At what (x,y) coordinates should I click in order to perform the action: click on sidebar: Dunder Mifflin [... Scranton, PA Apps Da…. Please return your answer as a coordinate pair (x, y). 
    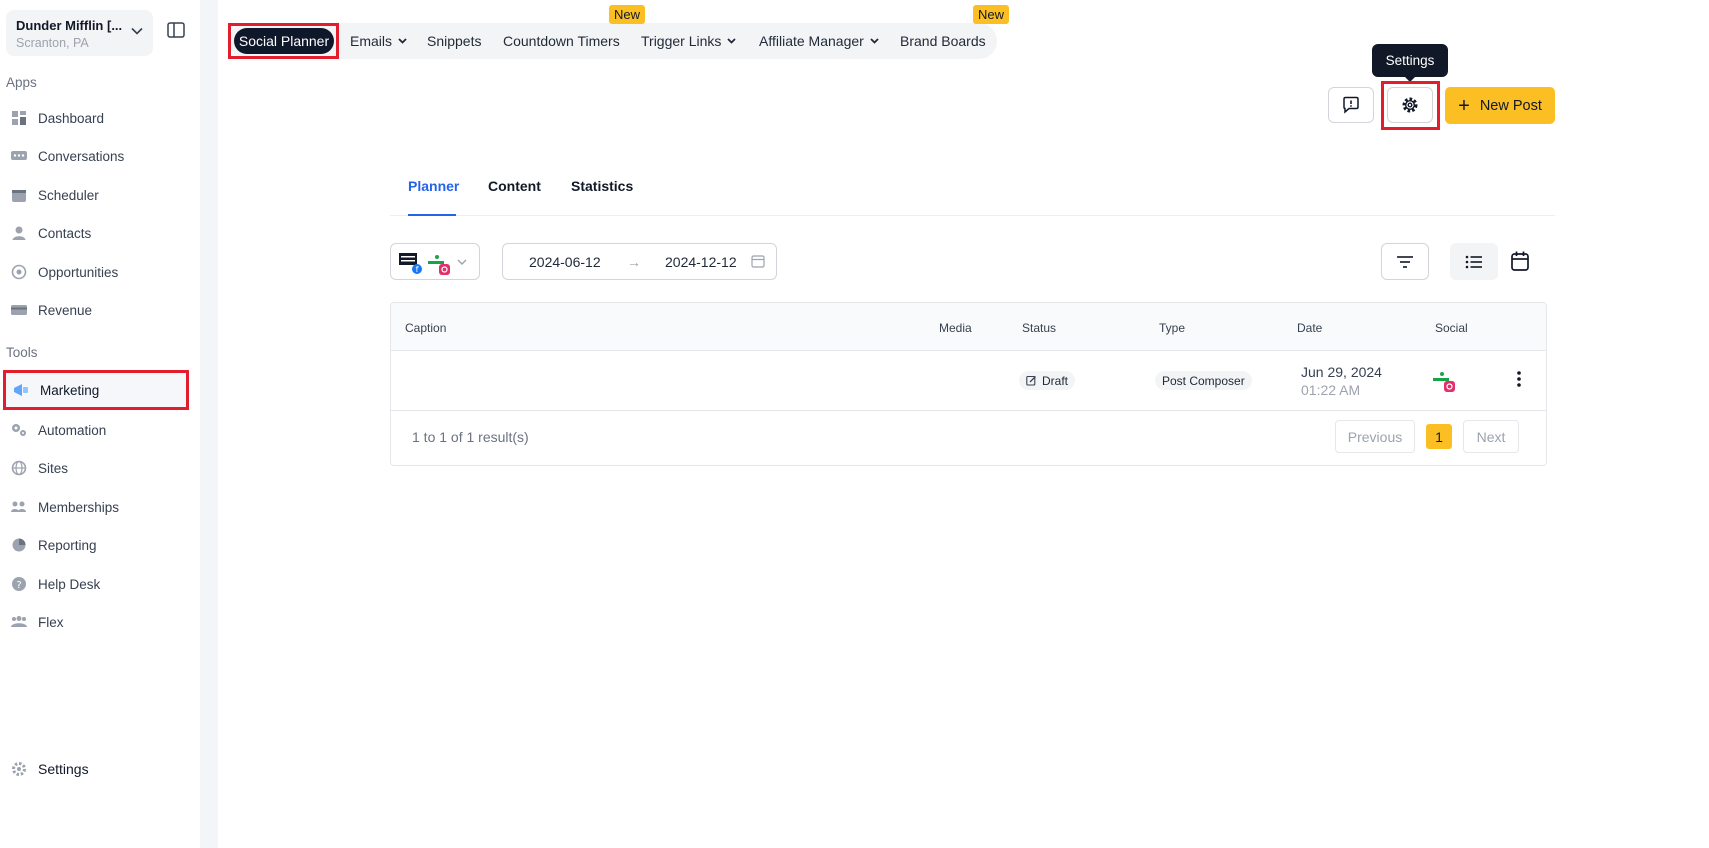
    Looking at the image, I should click on (100, 424).